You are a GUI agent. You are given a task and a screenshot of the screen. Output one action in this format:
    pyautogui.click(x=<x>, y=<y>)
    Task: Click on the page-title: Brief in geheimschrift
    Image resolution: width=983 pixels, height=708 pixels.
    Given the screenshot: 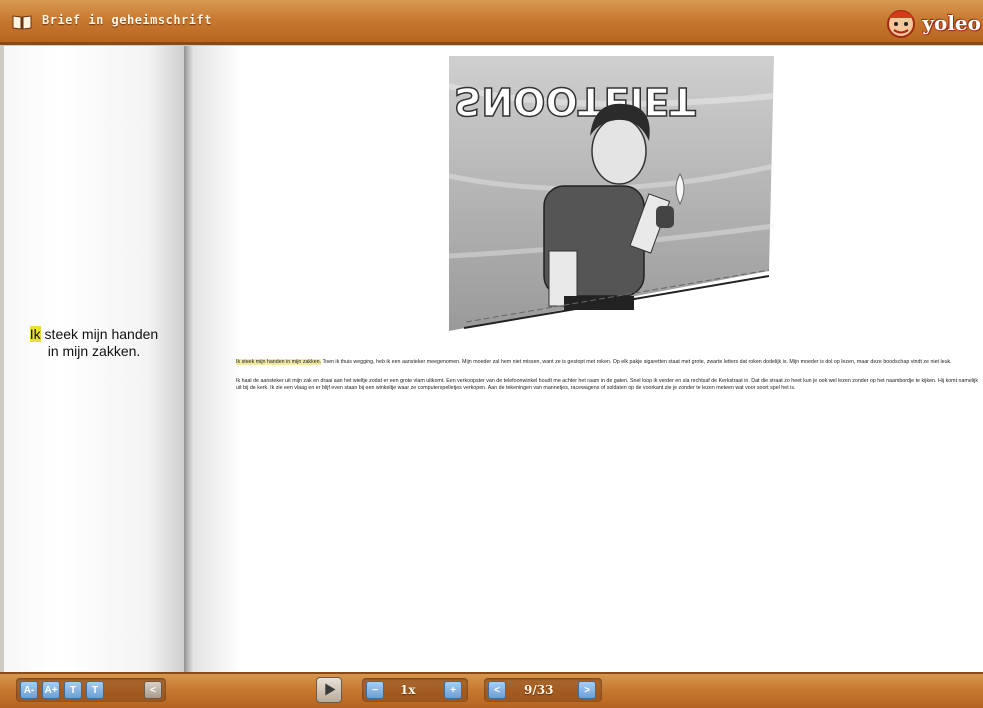 What is the action you would take?
    pyautogui.click(x=127, y=20)
    